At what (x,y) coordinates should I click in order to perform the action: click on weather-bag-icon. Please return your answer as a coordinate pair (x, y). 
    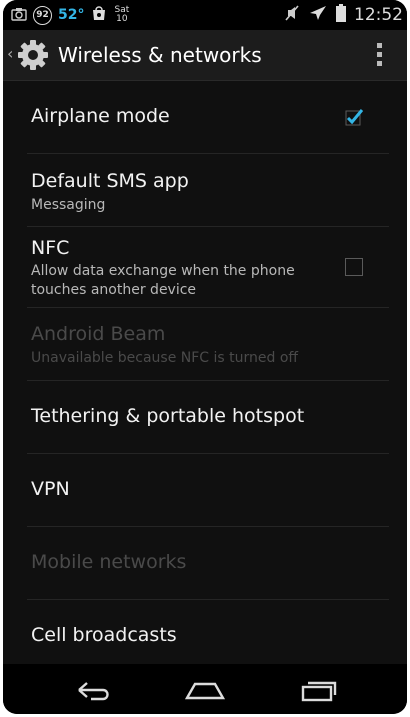
    Looking at the image, I should click on (99, 15).